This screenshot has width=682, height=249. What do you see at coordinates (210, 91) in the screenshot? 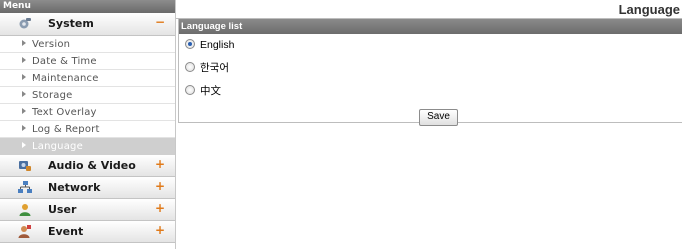
I see `language-option-label: 中文` at bounding box center [210, 91].